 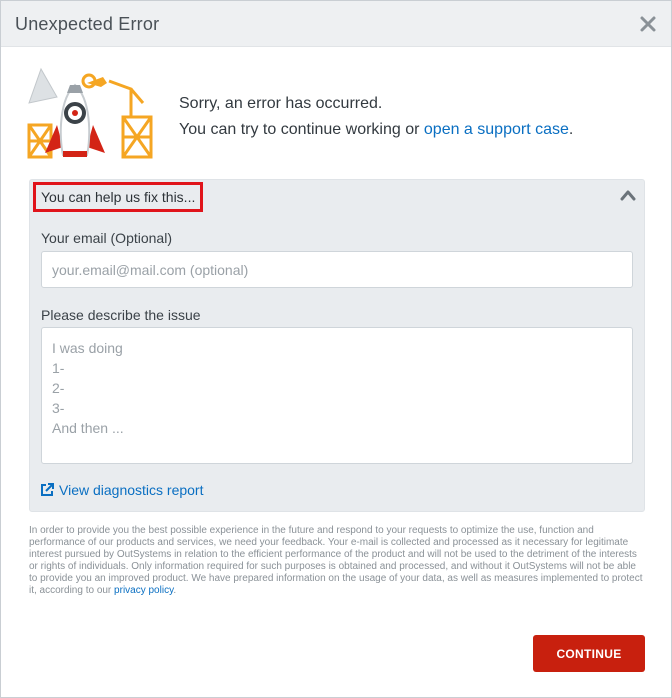 I want to click on error-message-line2-suffix: ., so click(x=571, y=129).